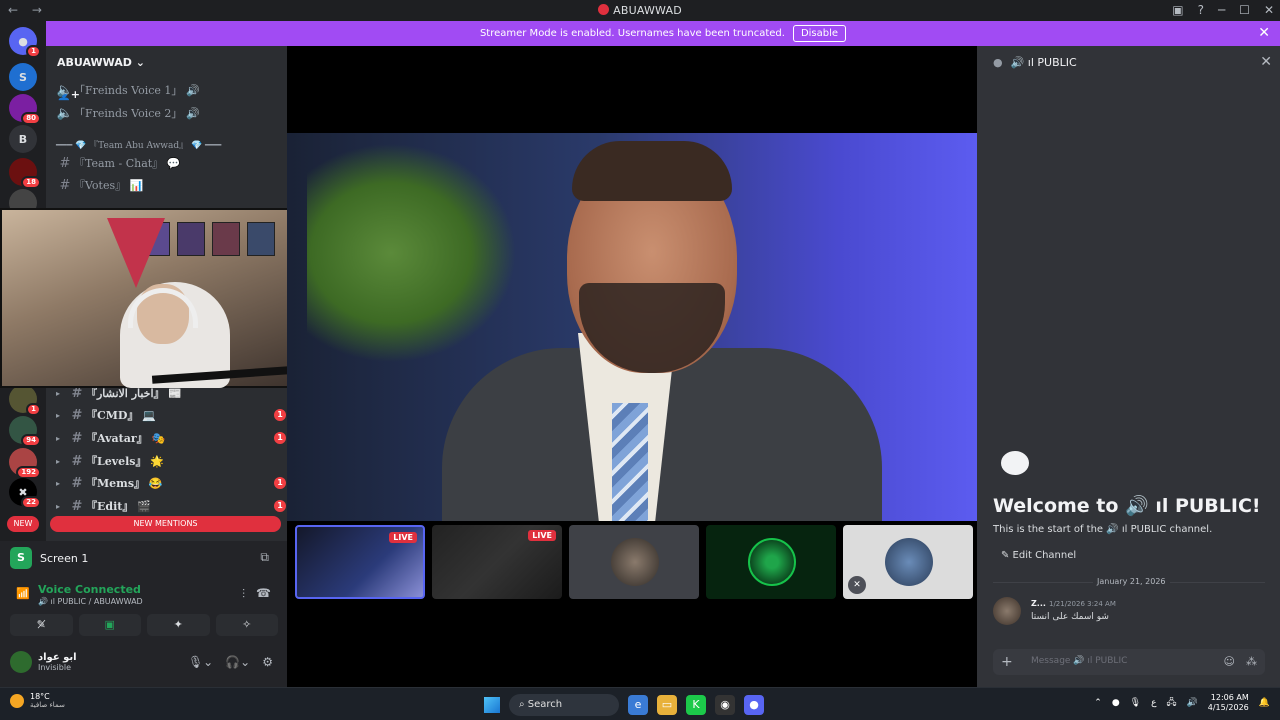 The image size is (1280, 720). I want to click on avatar, so click(1007, 611).